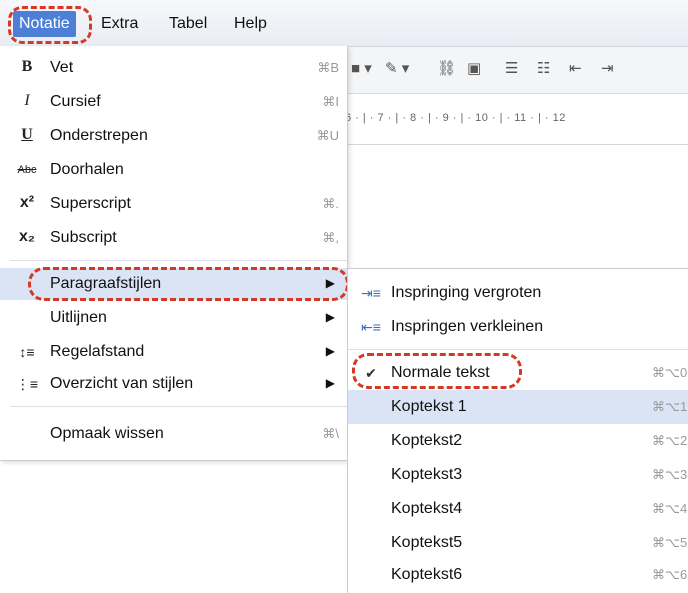 This screenshot has width=688, height=593. What do you see at coordinates (518, 475) in the screenshot?
I see `submenu-item-koptekst3: Koptekst3 ⌘⌥3` at bounding box center [518, 475].